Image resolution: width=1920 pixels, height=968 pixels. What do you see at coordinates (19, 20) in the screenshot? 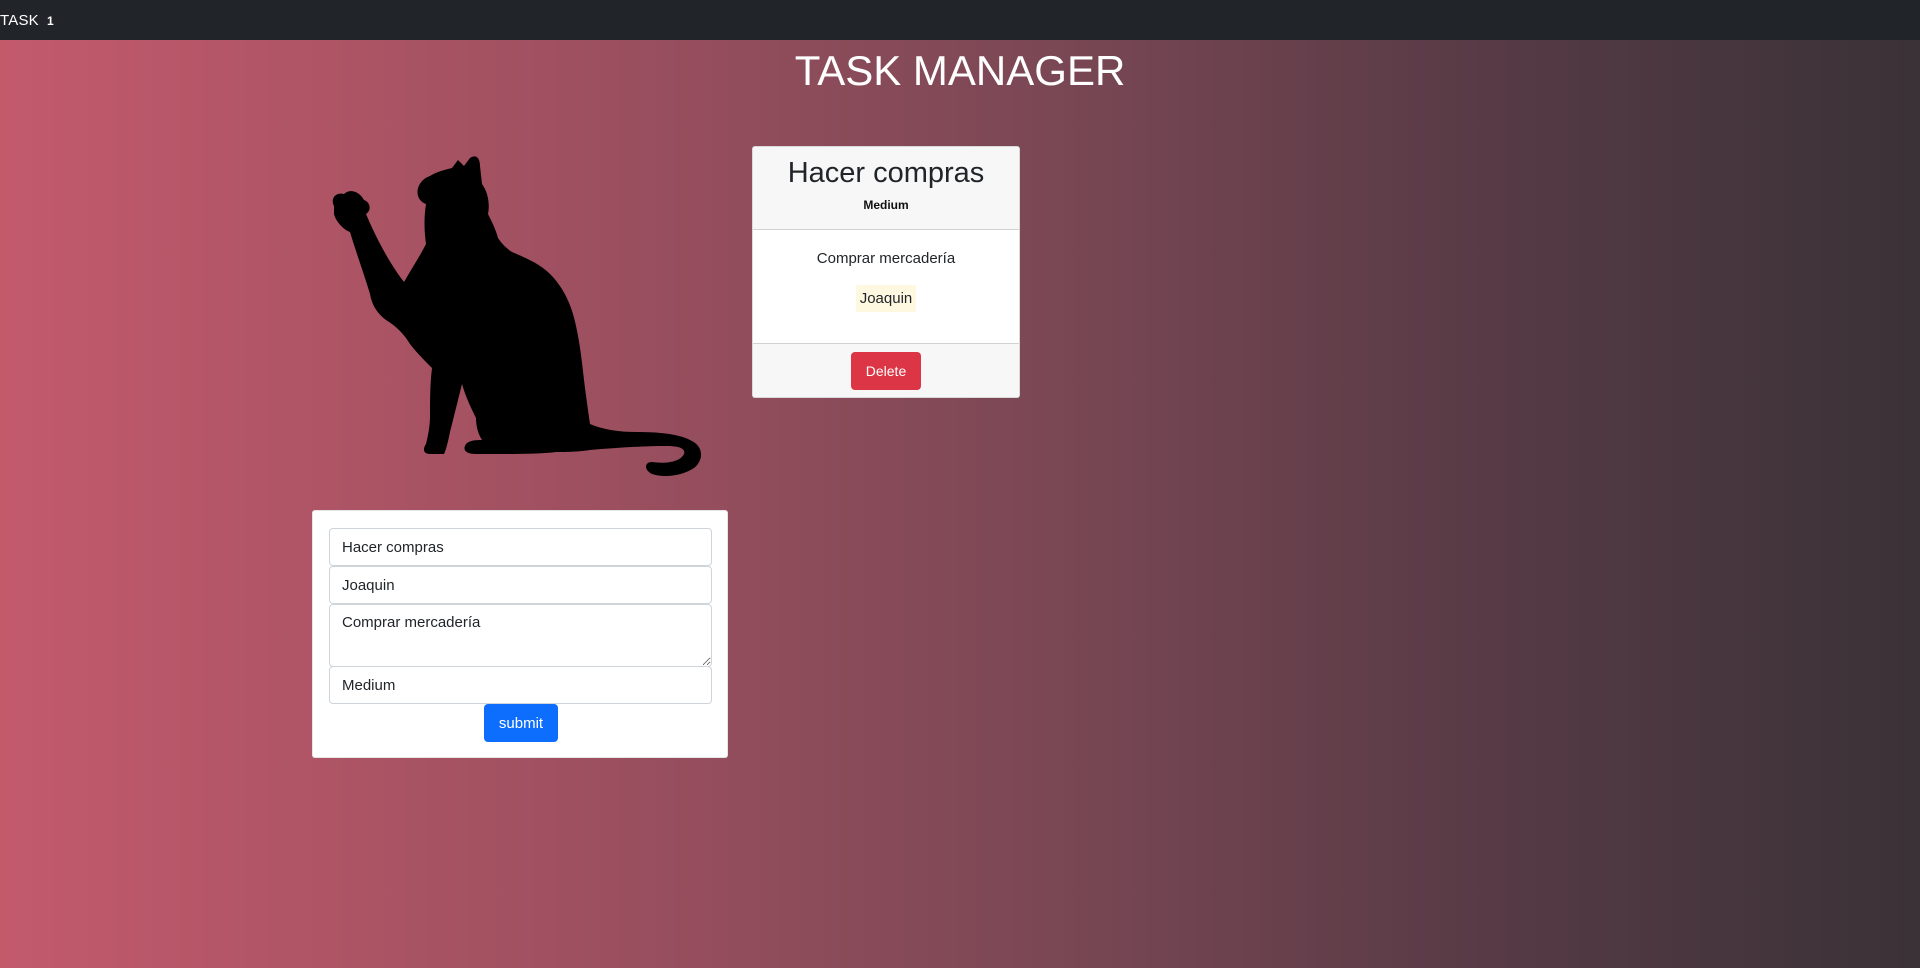
I see `navbar-brand: TASK` at bounding box center [19, 20].